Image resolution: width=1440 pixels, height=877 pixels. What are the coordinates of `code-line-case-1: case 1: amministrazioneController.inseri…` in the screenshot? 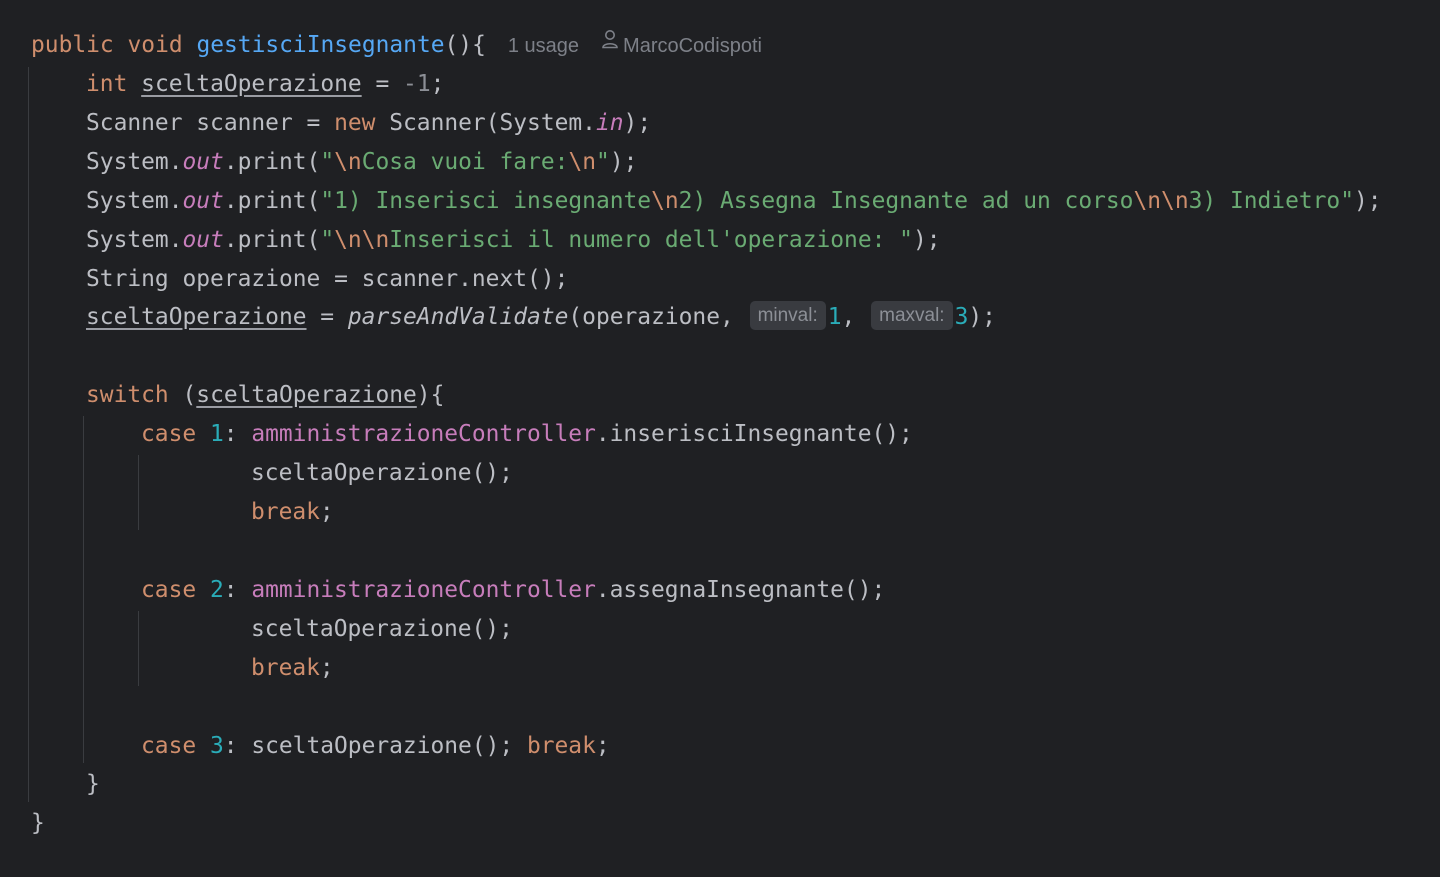 It's located at (527, 434).